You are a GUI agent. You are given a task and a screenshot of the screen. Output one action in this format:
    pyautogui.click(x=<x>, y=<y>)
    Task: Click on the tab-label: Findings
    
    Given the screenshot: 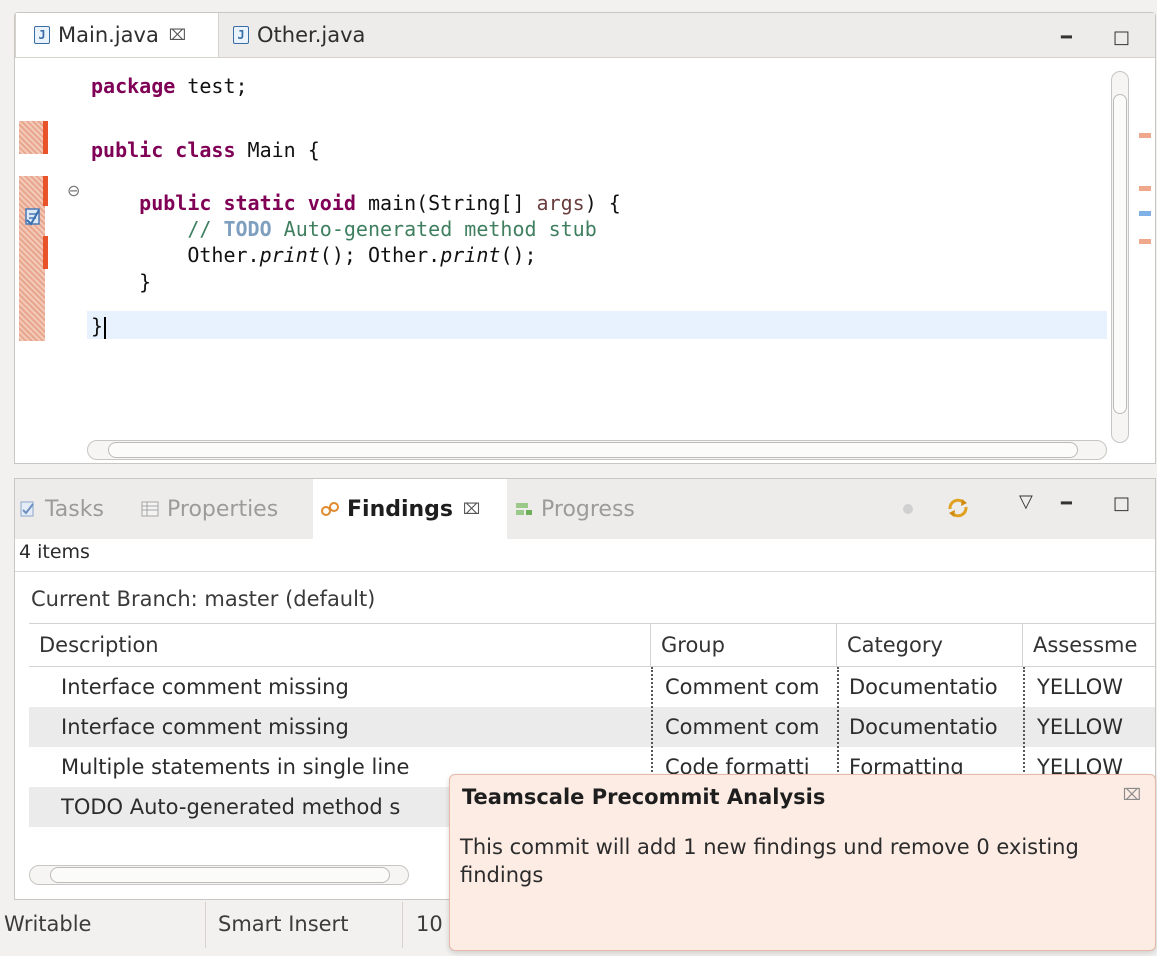 What is the action you would take?
    pyautogui.click(x=400, y=509)
    